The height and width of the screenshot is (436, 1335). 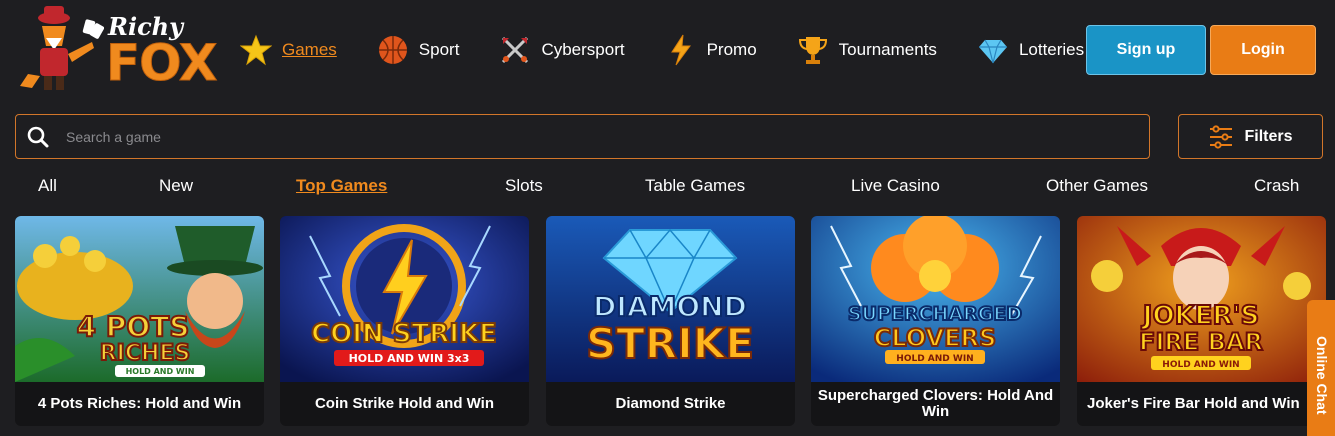 I want to click on search-input, so click(x=516, y=136).